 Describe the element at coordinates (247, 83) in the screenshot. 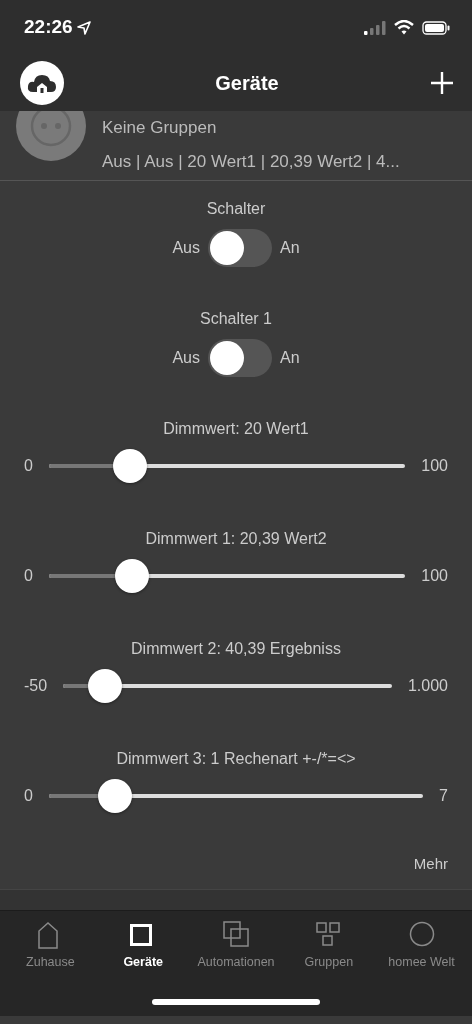

I see `page-title: Geräte` at that location.